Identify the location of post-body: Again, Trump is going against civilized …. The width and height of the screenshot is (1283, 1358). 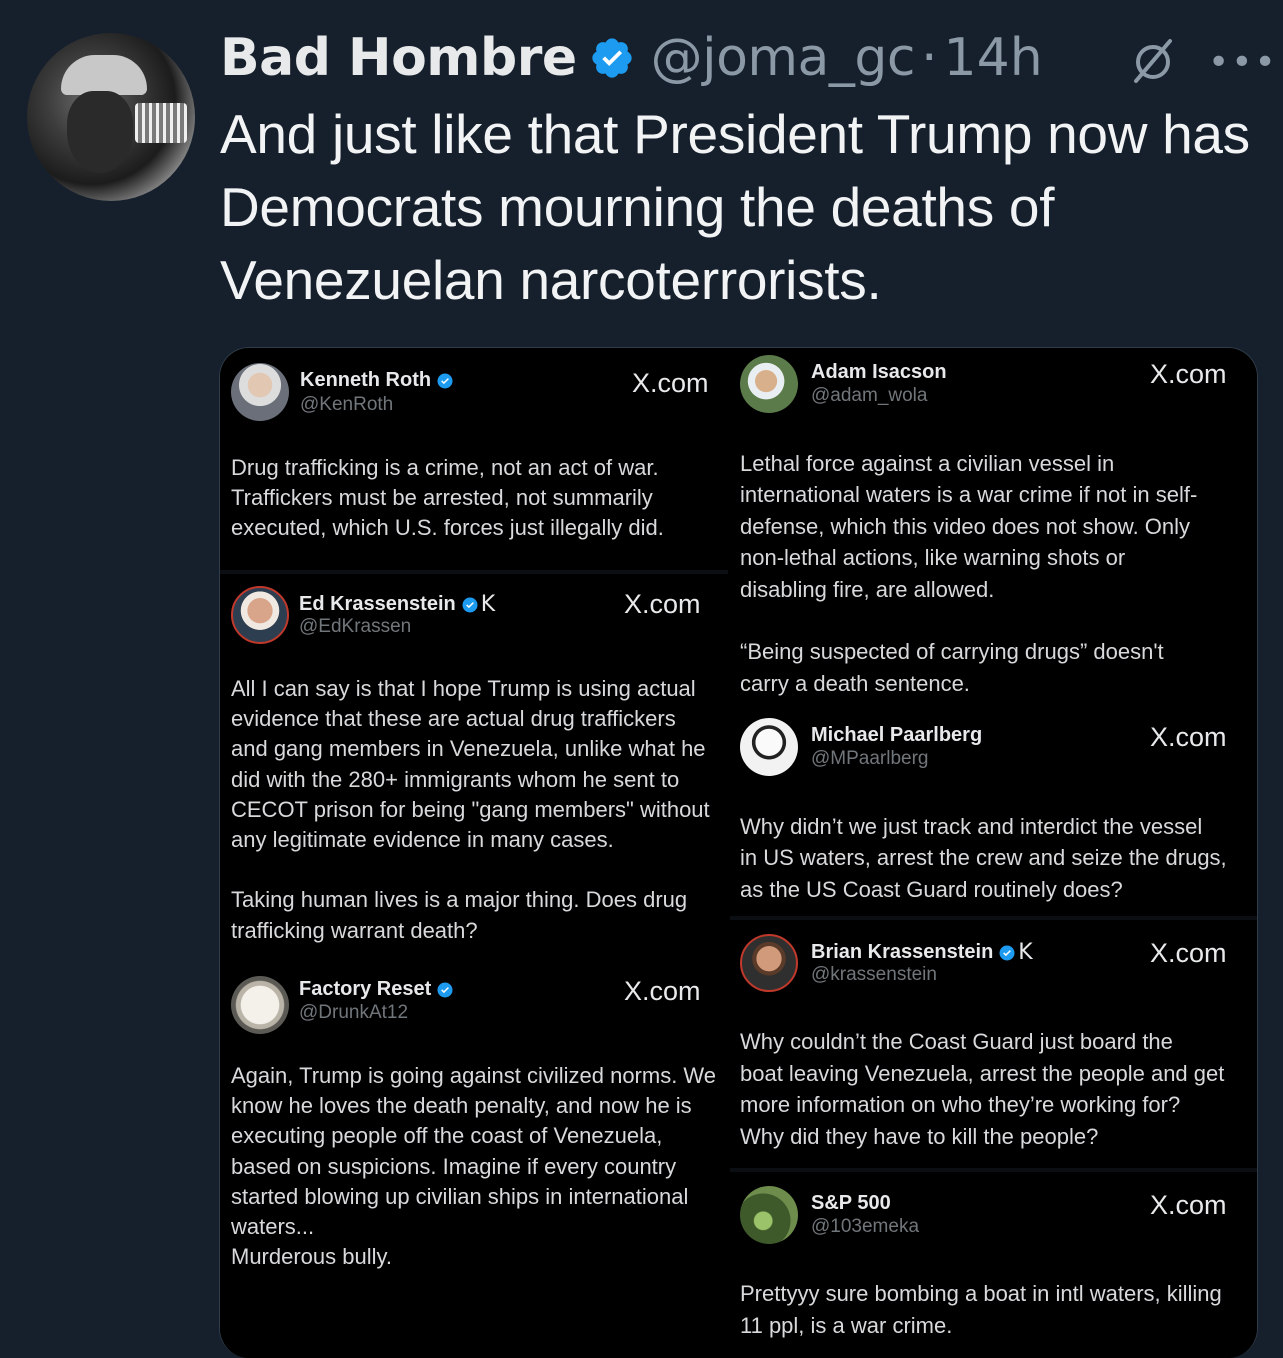
(474, 1166).